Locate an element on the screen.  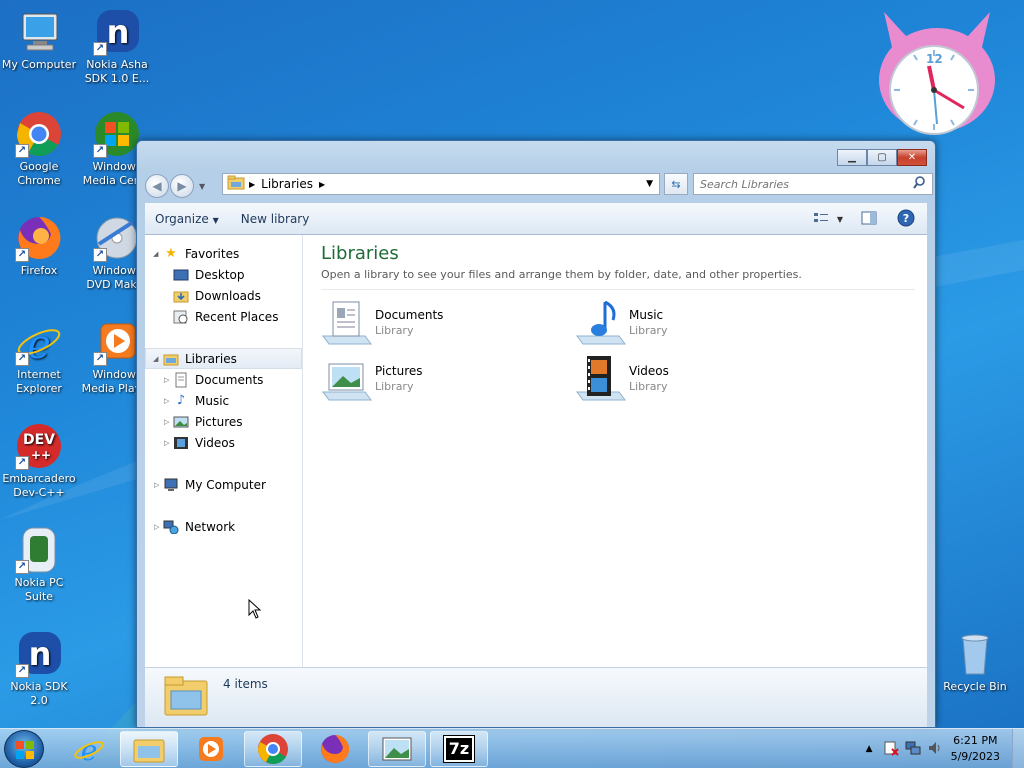
nav-my-computer: ▷ My Computer is located at coordinates (223, 484).